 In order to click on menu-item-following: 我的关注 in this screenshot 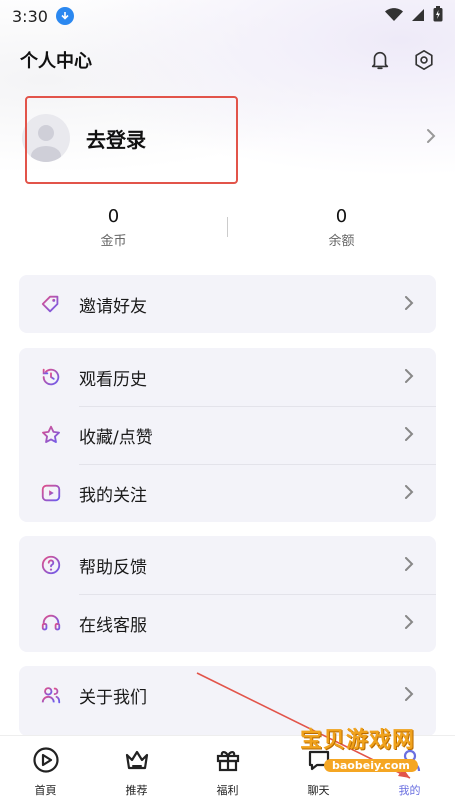, I will do `click(227, 493)`.